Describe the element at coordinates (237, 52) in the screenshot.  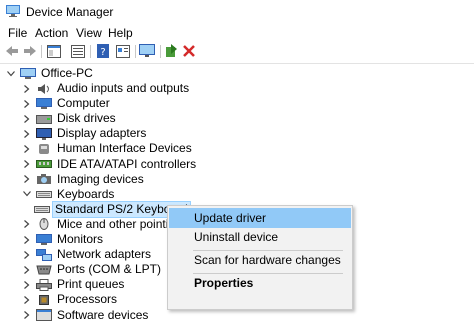
I see `toolbar: ?` at that location.